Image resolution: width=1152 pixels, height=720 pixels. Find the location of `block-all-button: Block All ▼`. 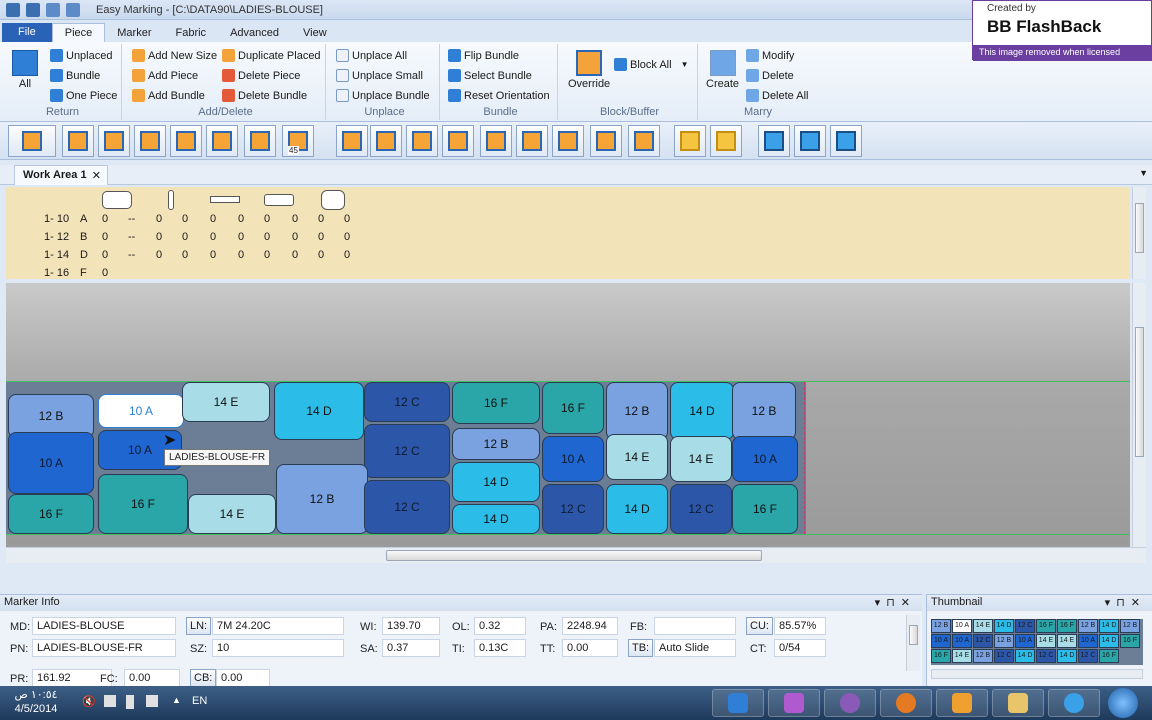

block-all-button: Block All ▼ is located at coordinates (651, 64).